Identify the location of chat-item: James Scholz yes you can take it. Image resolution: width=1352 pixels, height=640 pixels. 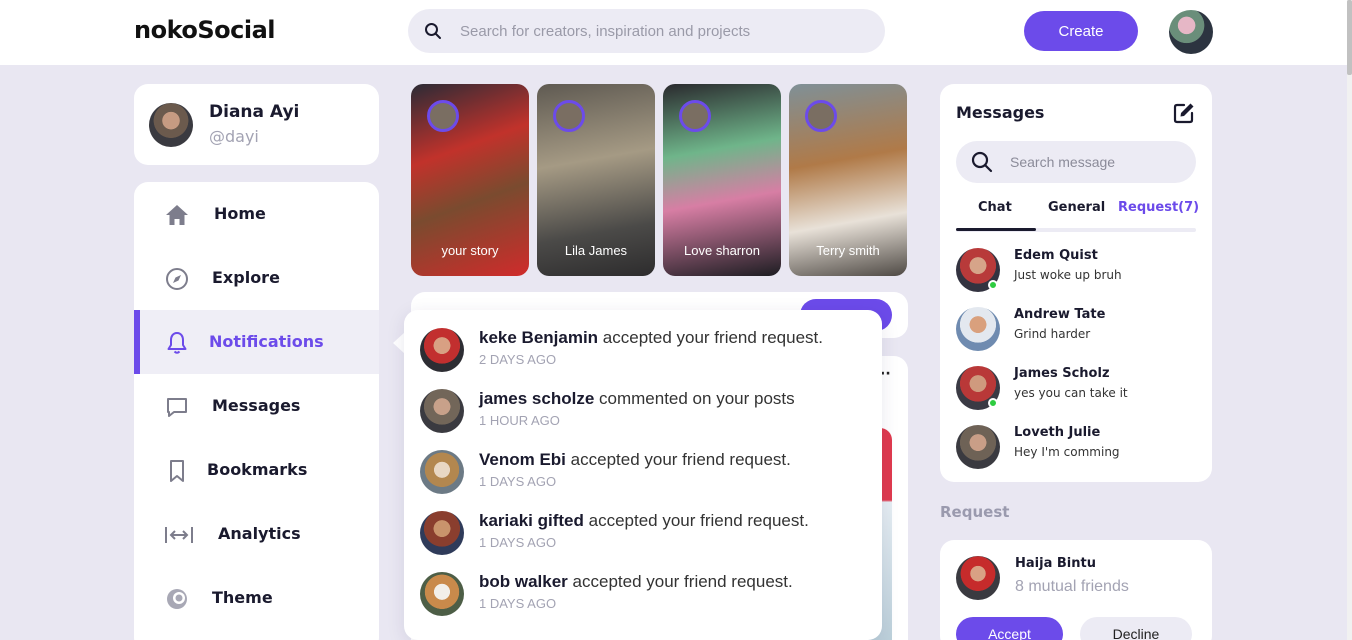
(1076, 387).